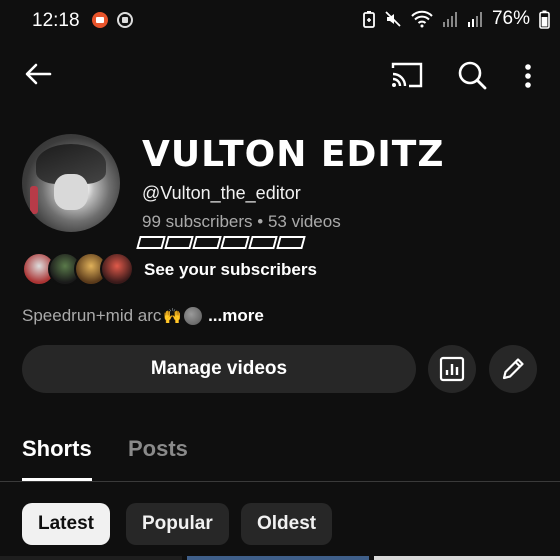 The width and height of the screenshot is (560, 560). Describe the element at coordinates (78, 269) in the screenshot. I see `subscriber-avatars` at that location.